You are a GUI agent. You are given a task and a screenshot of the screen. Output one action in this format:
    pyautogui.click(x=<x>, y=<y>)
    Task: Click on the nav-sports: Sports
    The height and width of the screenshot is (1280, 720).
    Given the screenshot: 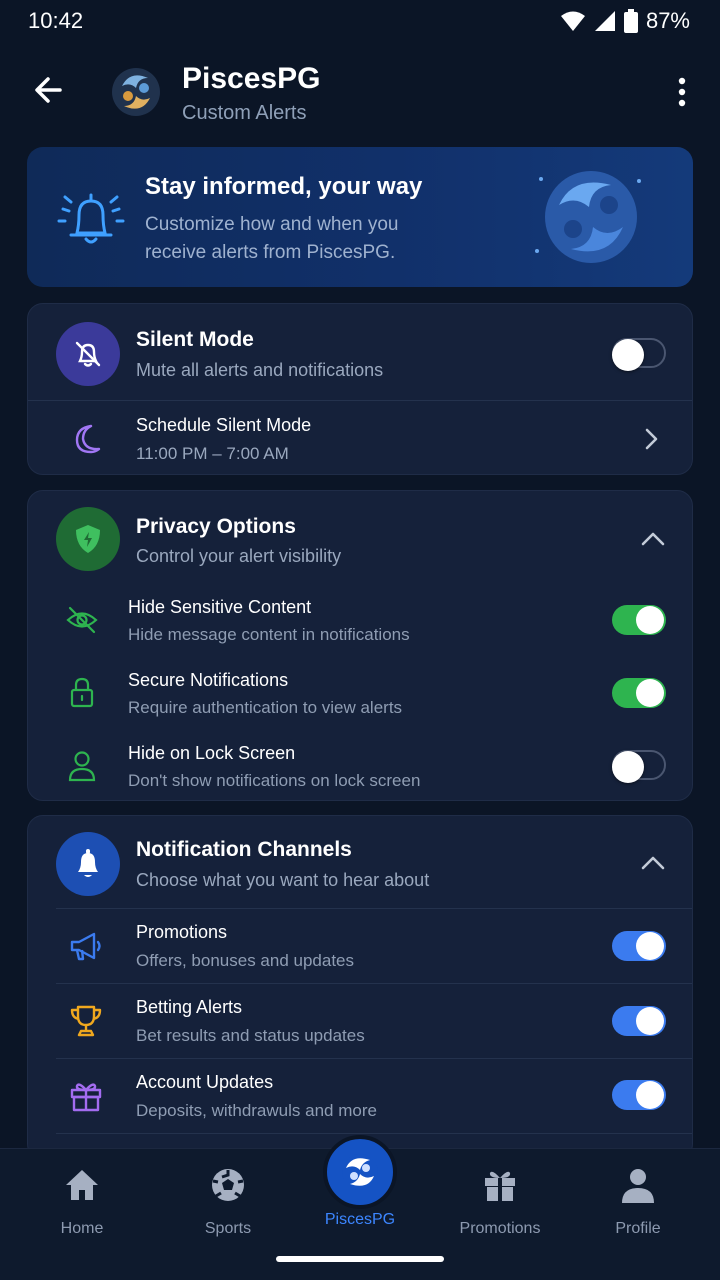 What is the action you would take?
    pyautogui.click(x=228, y=1201)
    